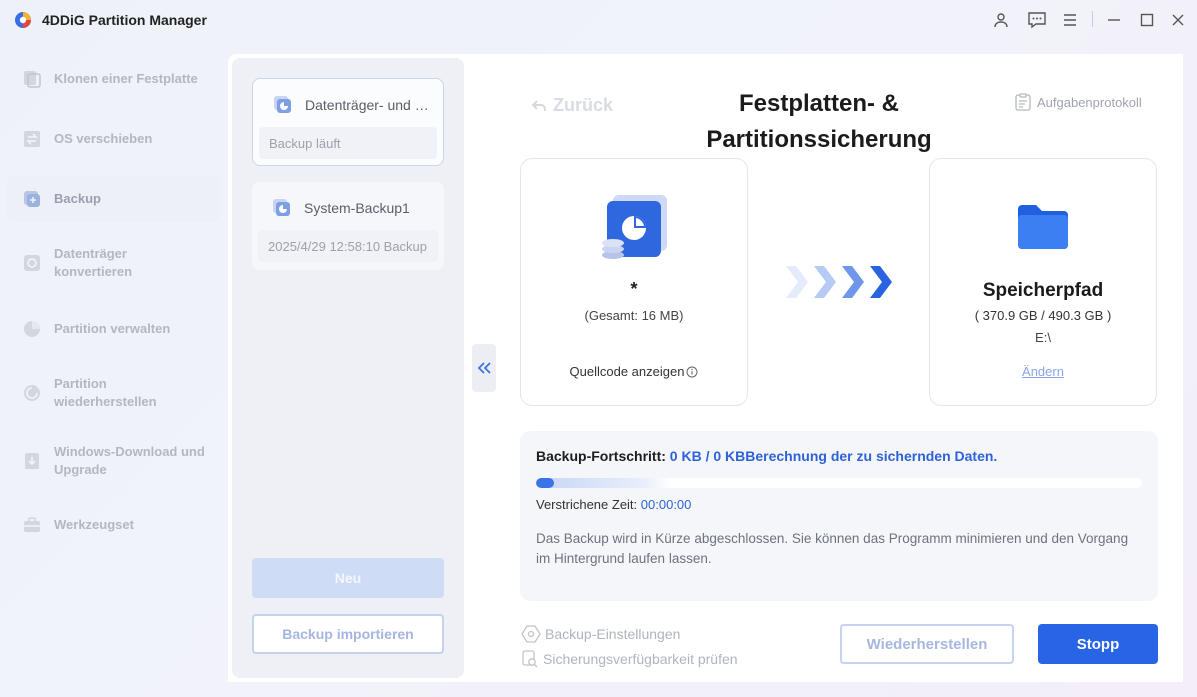 The height and width of the screenshot is (697, 1197). Describe the element at coordinates (32, 329) in the screenshot. I see `pie-icon` at that location.